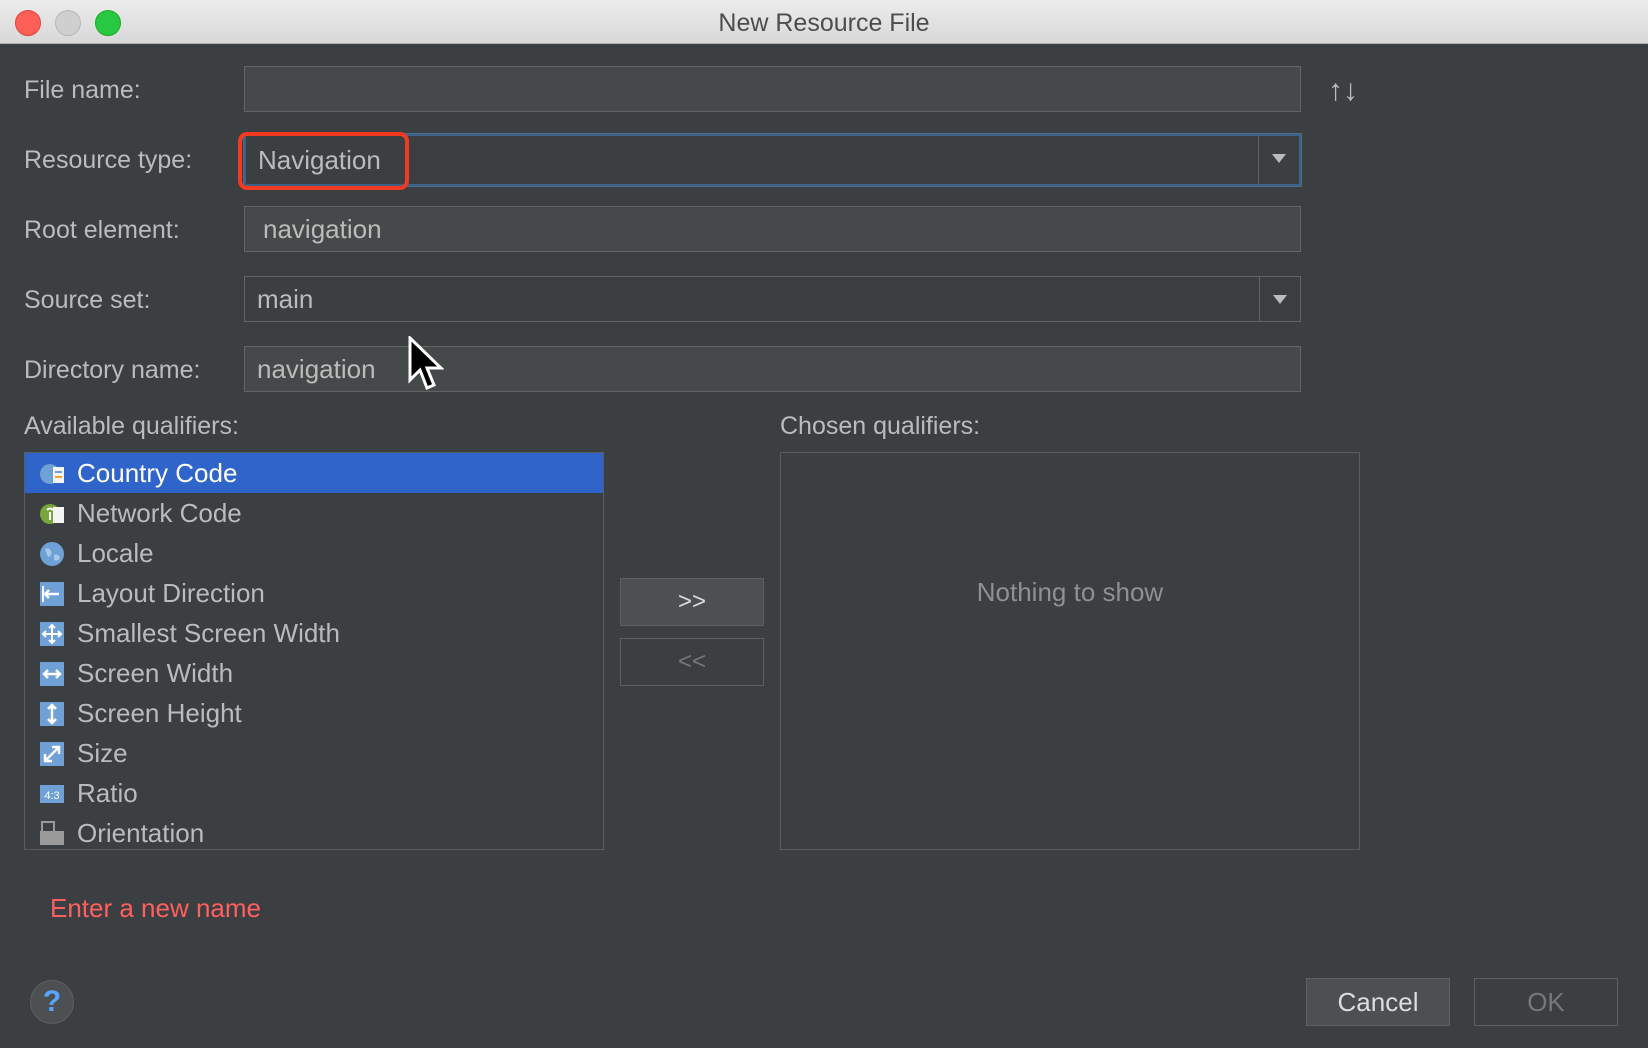 This screenshot has width=1648, height=1048. Describe the element at coordinates (772, 369) in the screenshot. I see `directory-name-input: navigation` at that location.